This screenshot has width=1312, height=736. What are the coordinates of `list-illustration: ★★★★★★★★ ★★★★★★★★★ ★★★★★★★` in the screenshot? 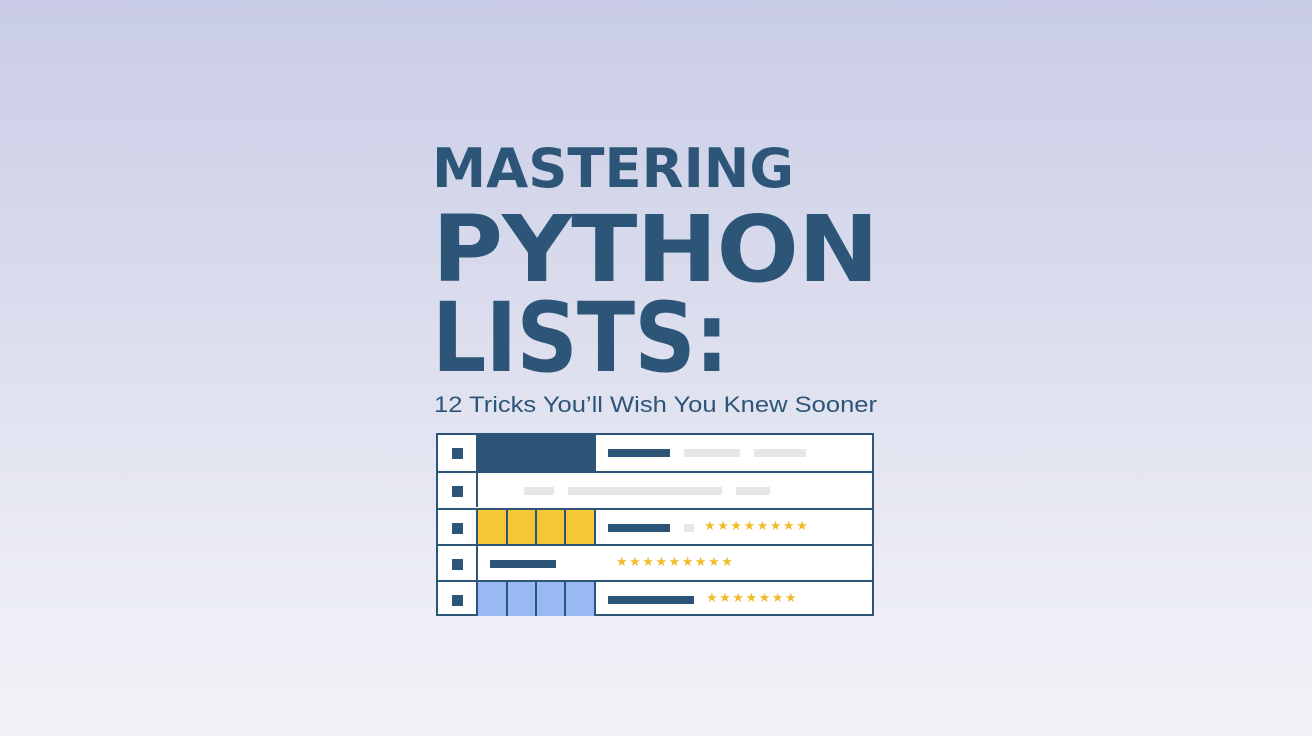 It's located at (655, 524).